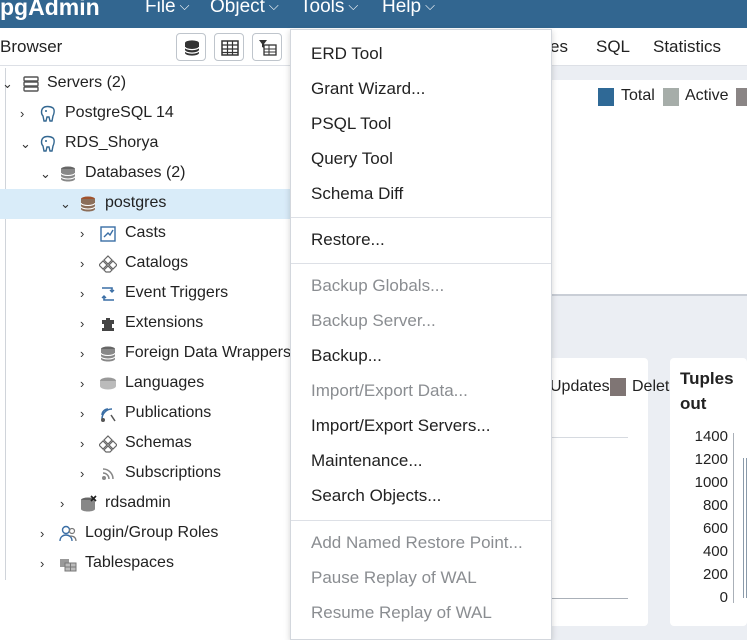 Image resolution: width=747 pixels, height=640 pixels. Describe the element at coordinates (401, 612) in the screenshot. I see `menu-item-label: Resume Replay of WAL` at that location.